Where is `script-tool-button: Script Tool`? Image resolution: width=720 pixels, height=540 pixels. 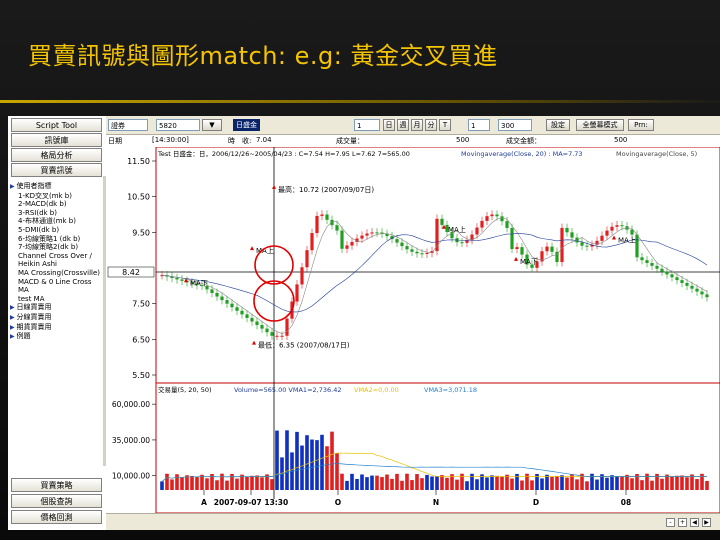 script-tool-button: Script Tool is located at coordinates (56, 125).